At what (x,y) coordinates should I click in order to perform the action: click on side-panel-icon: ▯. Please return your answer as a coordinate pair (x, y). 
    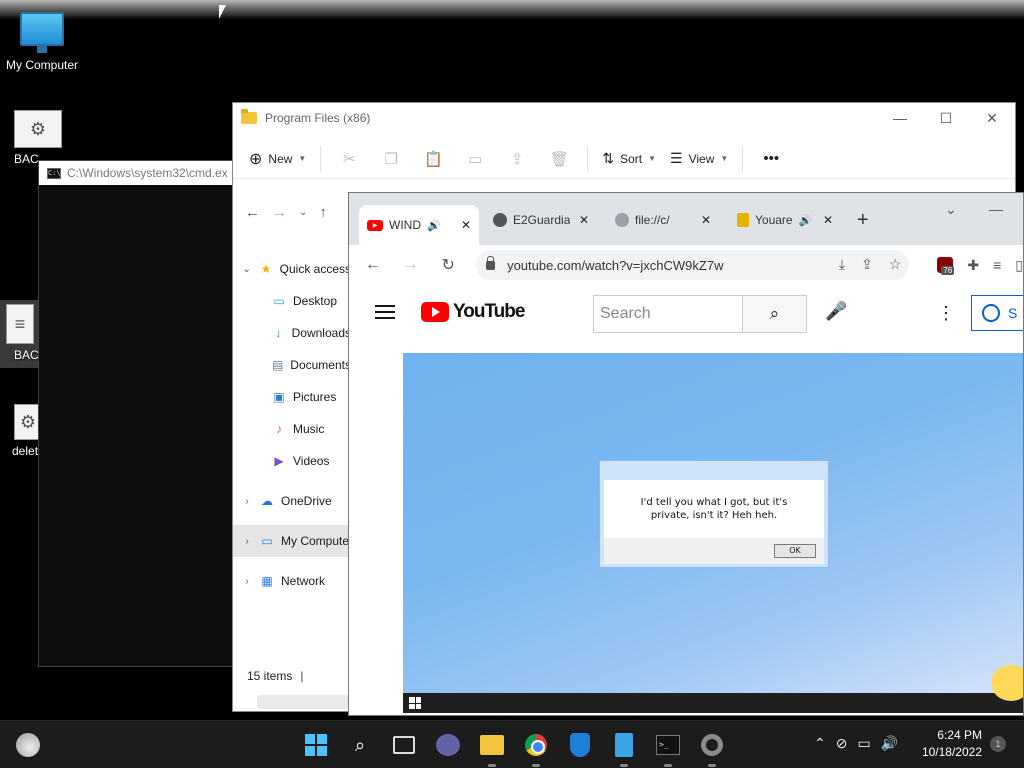
    Looking at the image, I should click on (1019, 265).